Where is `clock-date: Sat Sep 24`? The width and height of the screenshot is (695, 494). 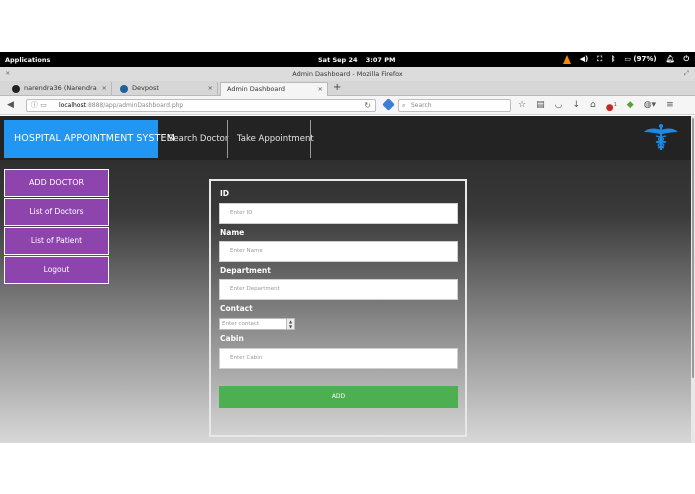 clock-date: Sat Sep 24 is located at coordinates (338, 60).